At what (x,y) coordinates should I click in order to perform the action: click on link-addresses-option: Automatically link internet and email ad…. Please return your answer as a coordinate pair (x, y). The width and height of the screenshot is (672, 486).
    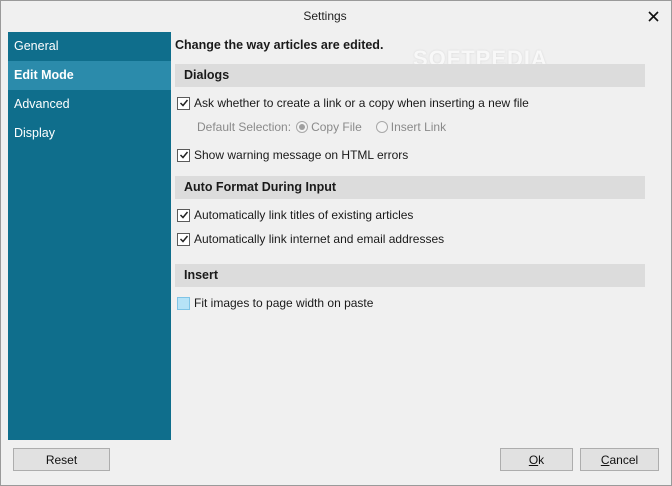
    Looking at the image, I should click on (310, 239).